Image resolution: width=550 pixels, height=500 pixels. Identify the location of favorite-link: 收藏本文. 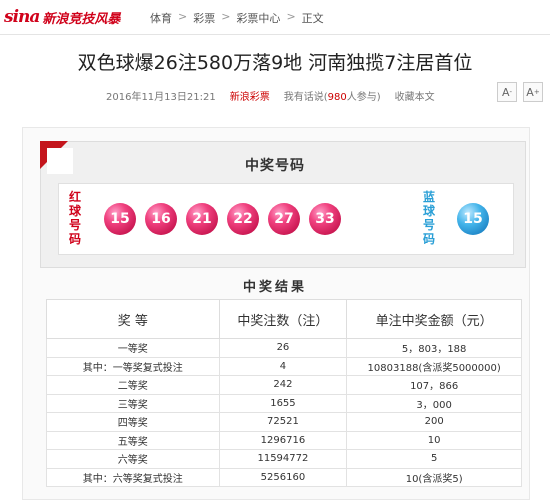
(415, 95).